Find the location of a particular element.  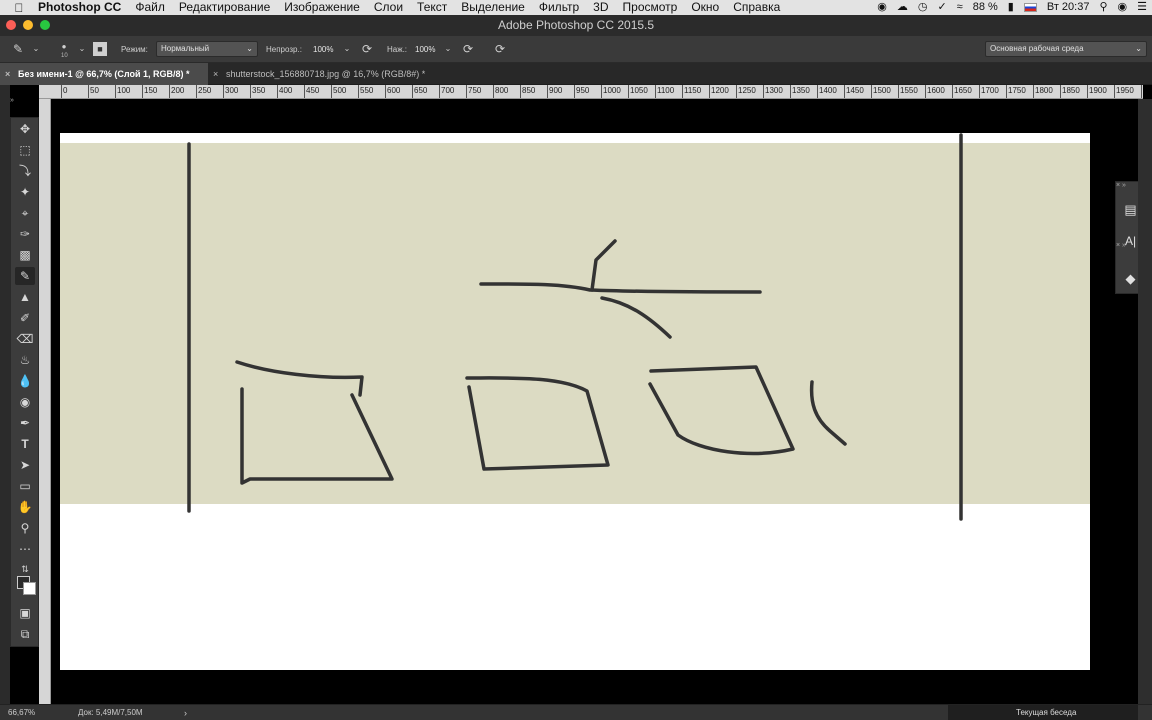

russian-flag-icon is located at coordinates (1030, 7).